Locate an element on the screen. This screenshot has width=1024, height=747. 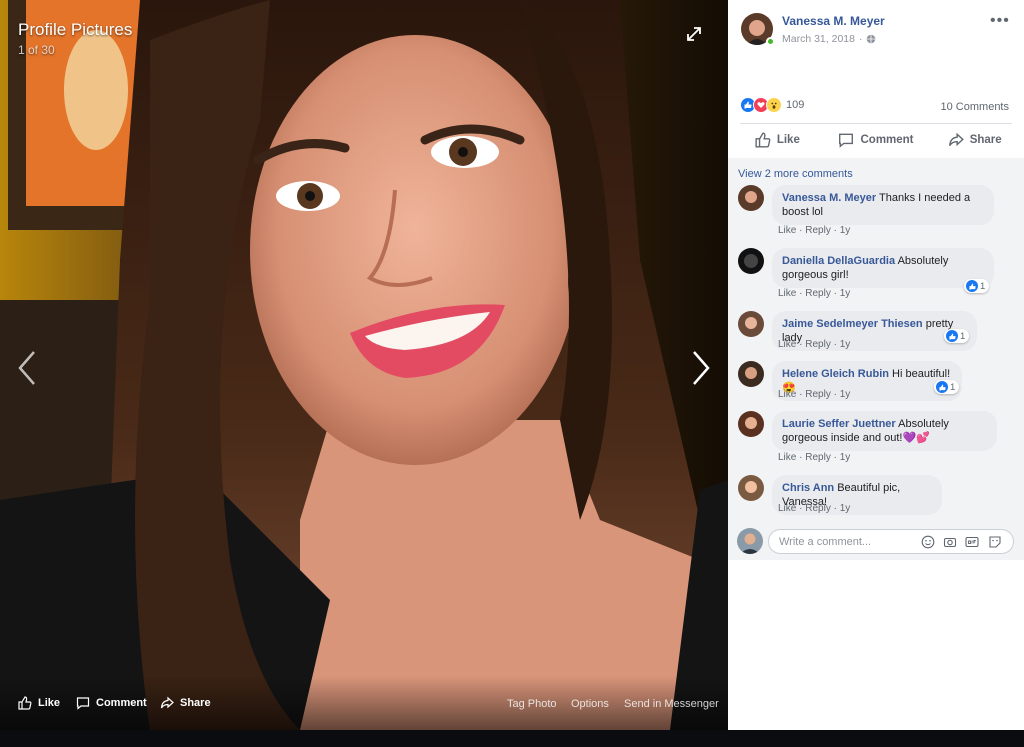
viewer-comment-button: Comment is located at coordinates (111, 703).